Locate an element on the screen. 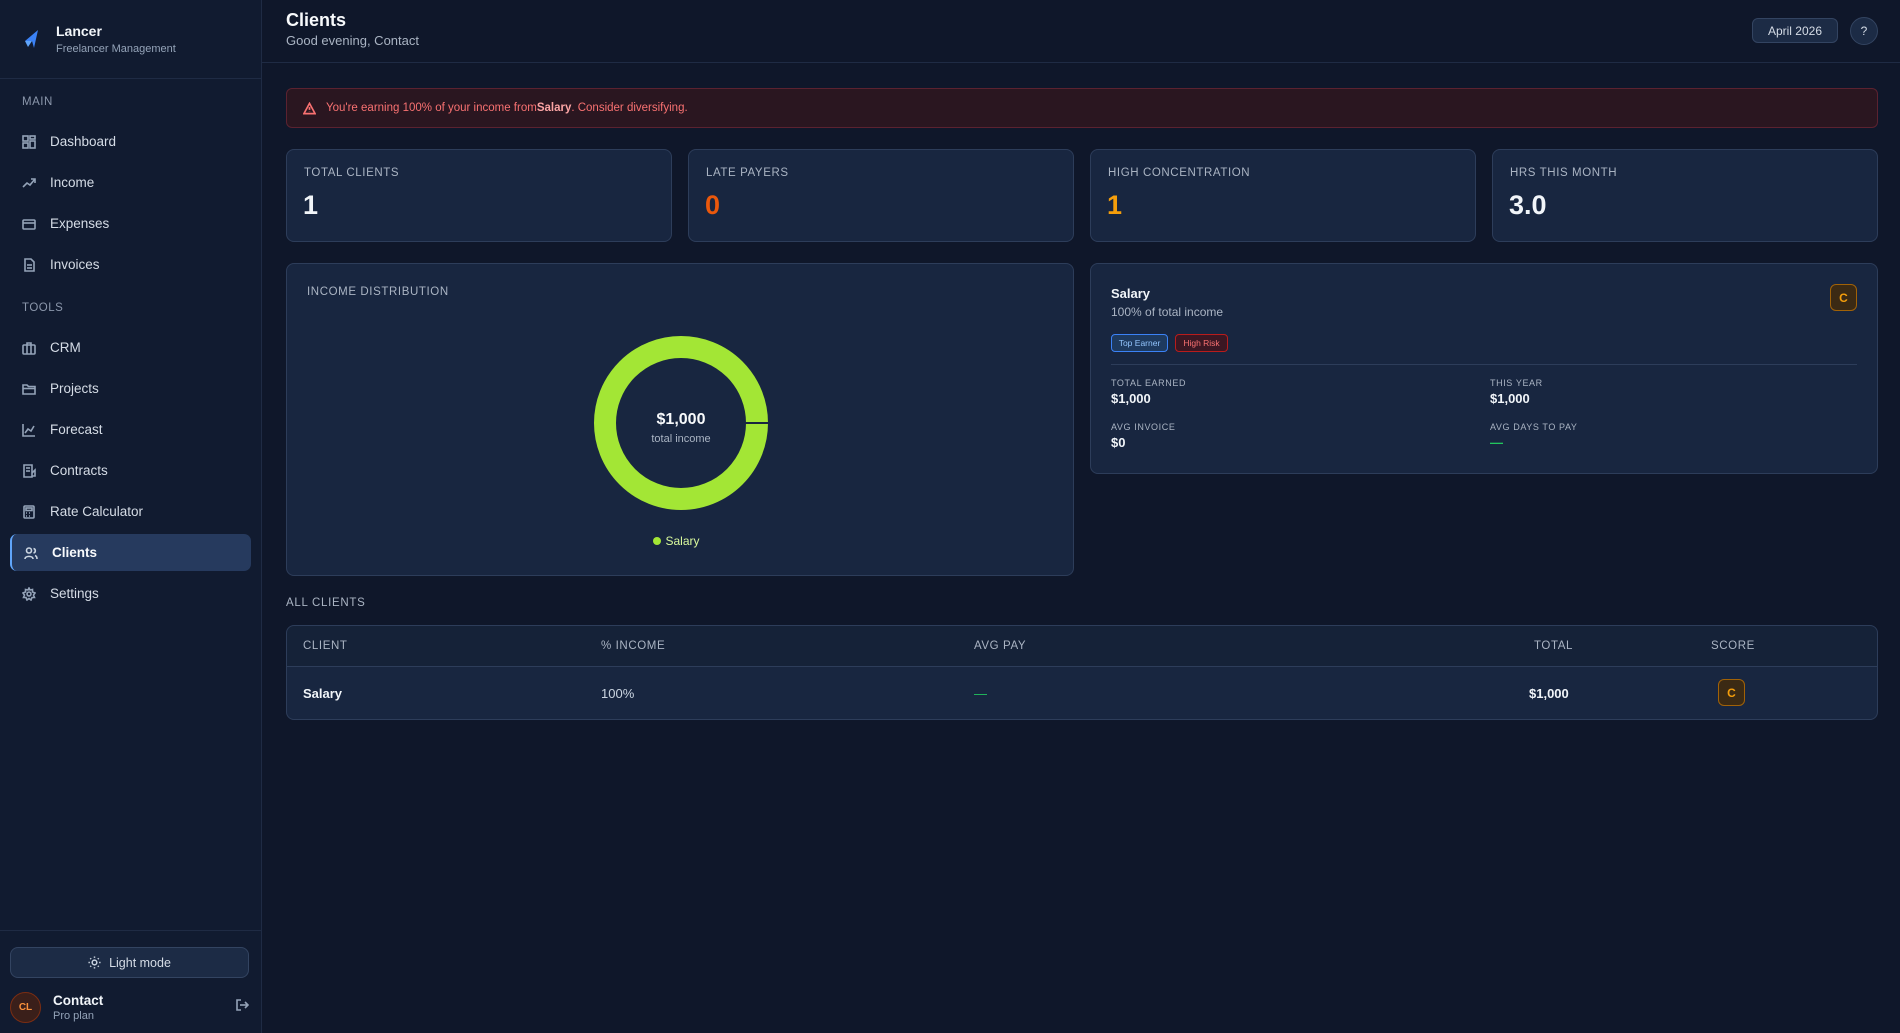 This screenshot has height=1033, width=1900. sidebar-item-forecast: Forecast is located at coordinates (130, 429).